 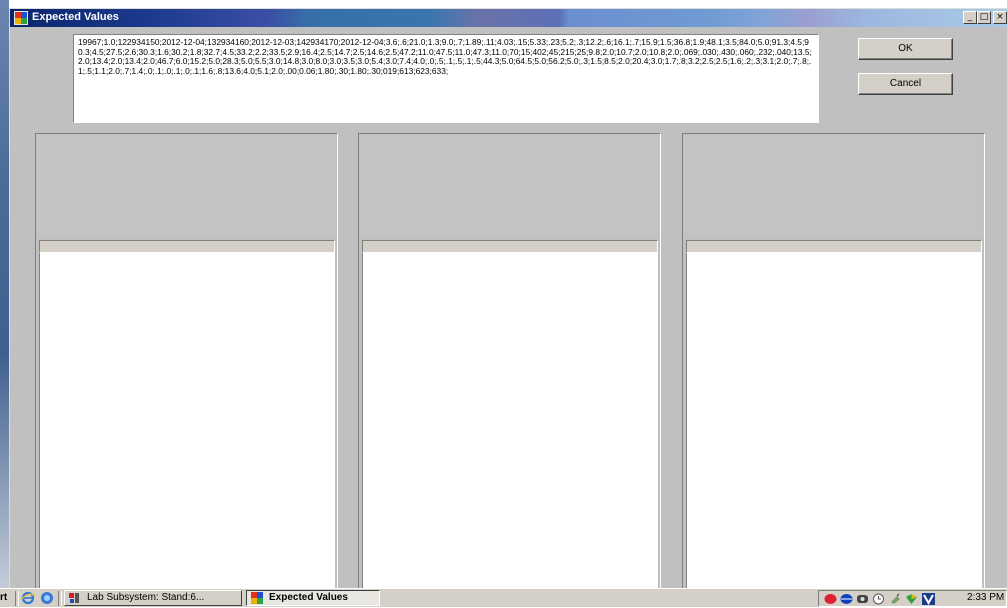 What do you see at coordinates (878, 599) in the screenshot?
I see `clock-sync-icon` at bounding box center [878, 599].